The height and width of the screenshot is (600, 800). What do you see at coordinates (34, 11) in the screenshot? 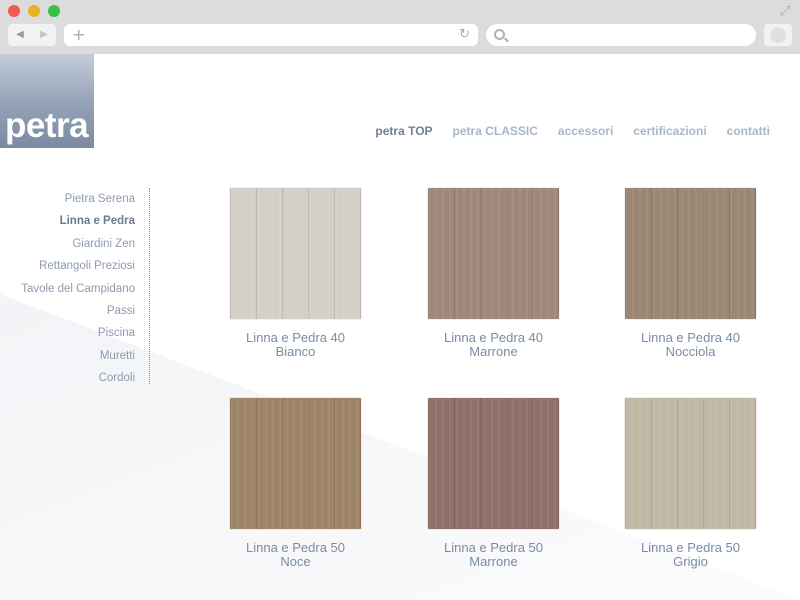
I see `minimize-window-button` at bounding box center [34, 11].